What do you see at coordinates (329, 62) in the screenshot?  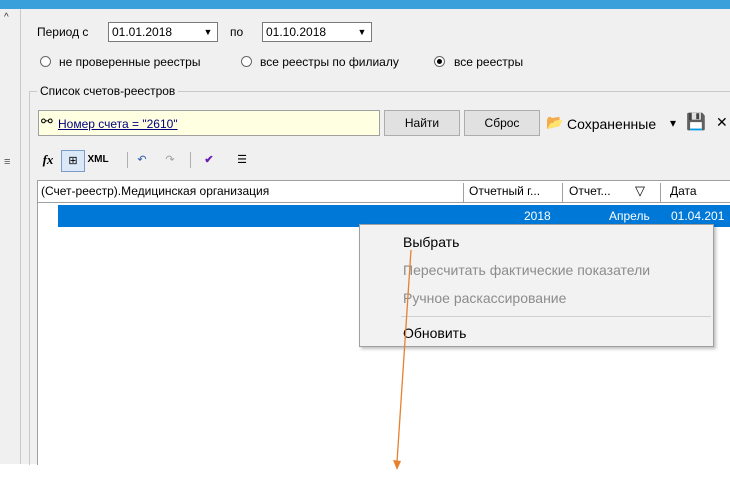 I see `radio-branch-registries-label: все реестры по филиалу` at bounding box center [329, 62].